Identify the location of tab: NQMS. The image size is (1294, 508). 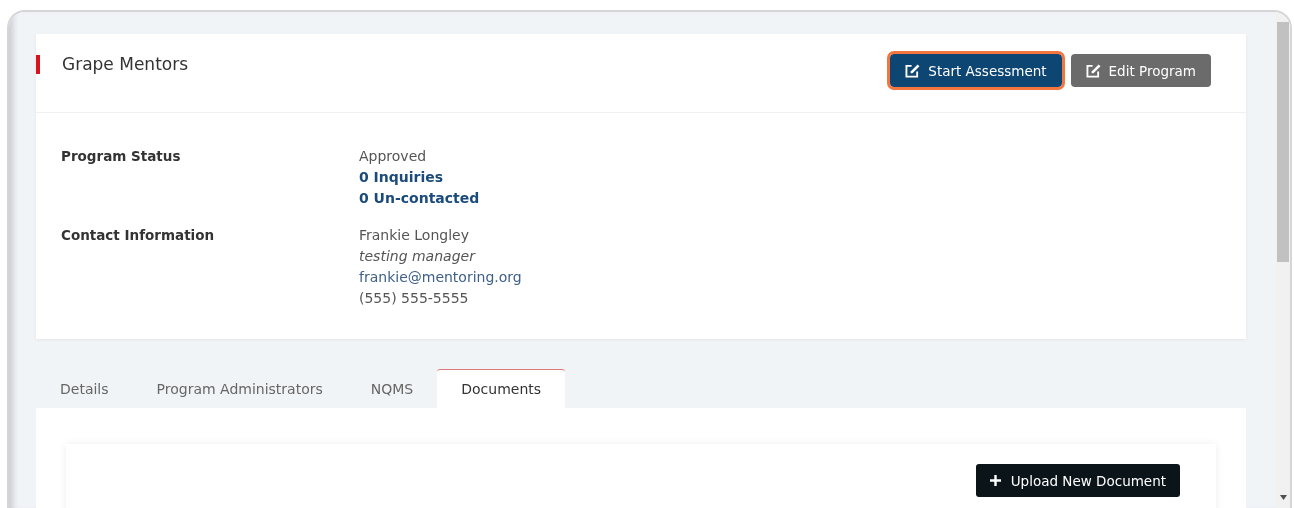
(392, 388).